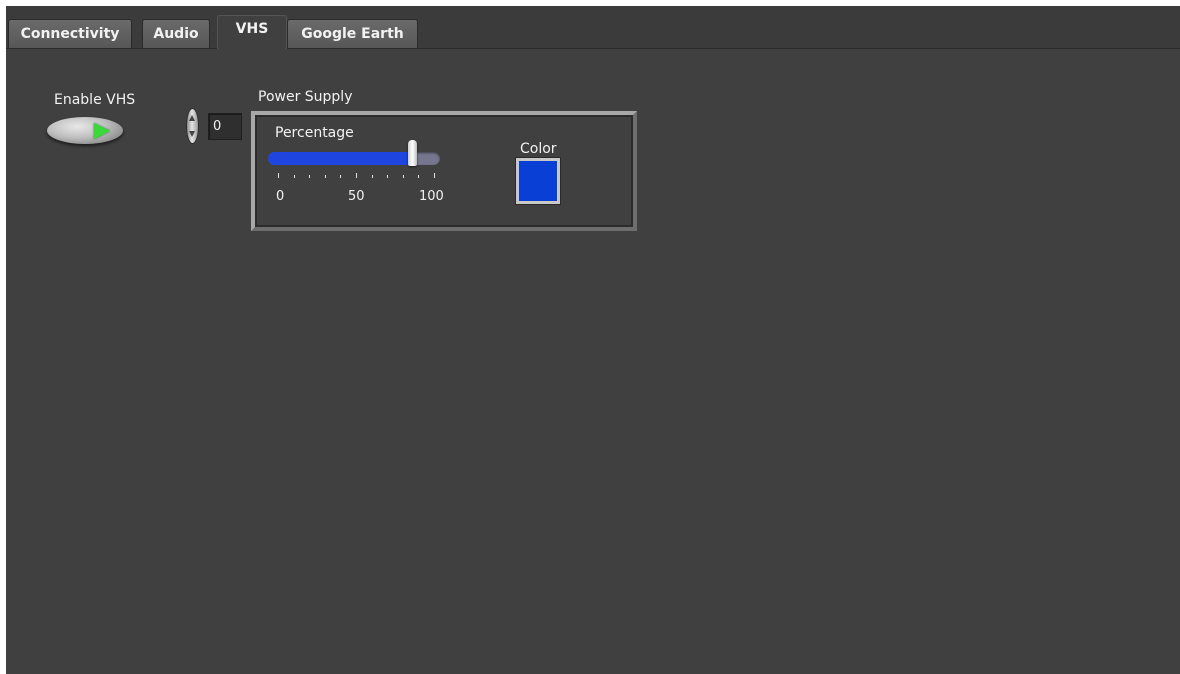 The height and width of the screenshot is (674, 1180). I want to click on tab-google-earth: Google Earth, so click(352, 33).